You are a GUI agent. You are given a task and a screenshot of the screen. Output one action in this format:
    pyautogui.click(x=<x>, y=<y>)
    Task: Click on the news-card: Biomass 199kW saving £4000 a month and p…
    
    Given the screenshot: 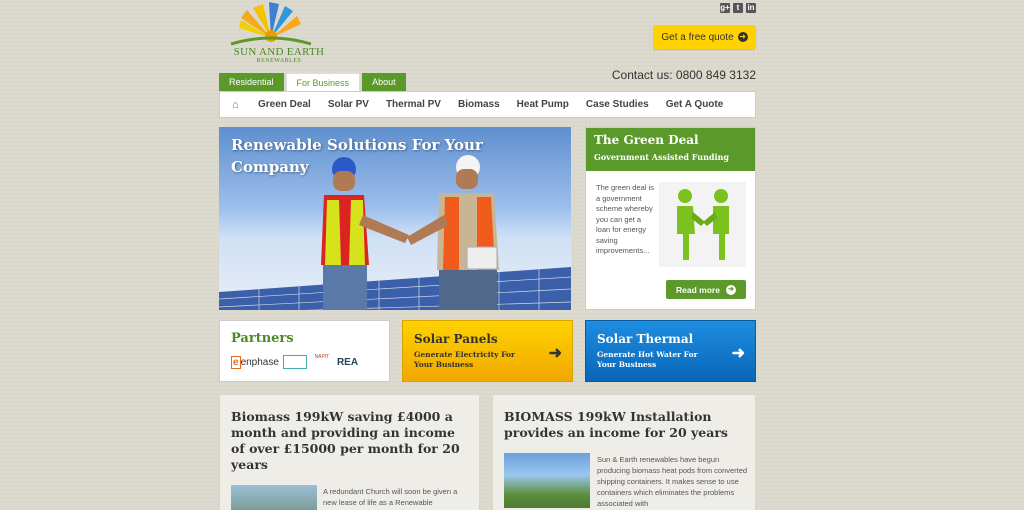 What is the action you would take?
    pyautogui.click(x=349, y=452)
    